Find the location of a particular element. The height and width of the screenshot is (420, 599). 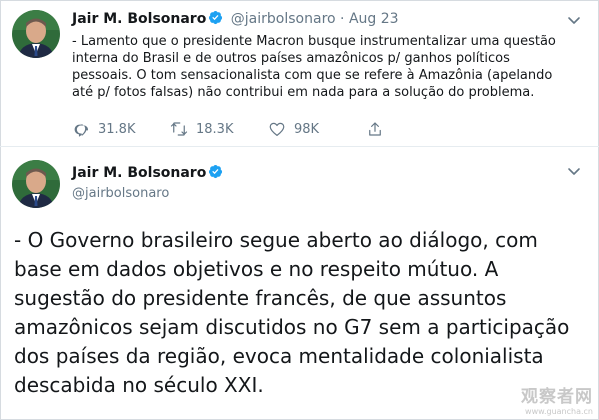

share-button is located at coordinates (379, 129).